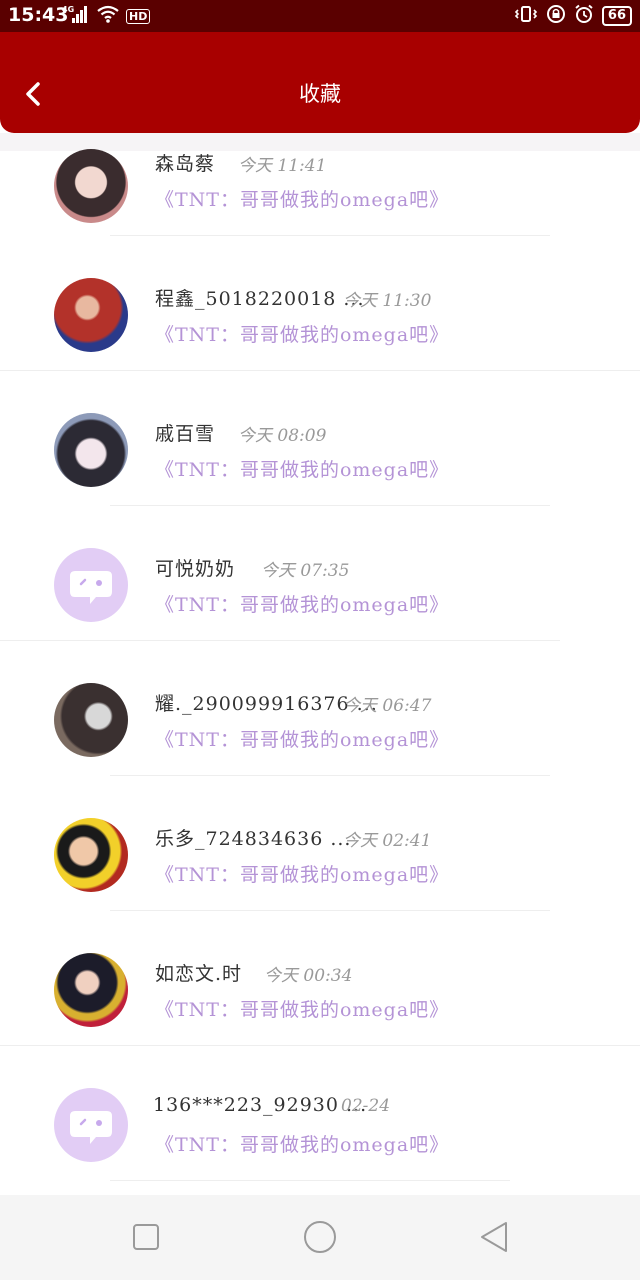  What do you see at coordinates (526, 16) in the screenshot?
I see `vibrate-icon` at bounding box center [526, 16].